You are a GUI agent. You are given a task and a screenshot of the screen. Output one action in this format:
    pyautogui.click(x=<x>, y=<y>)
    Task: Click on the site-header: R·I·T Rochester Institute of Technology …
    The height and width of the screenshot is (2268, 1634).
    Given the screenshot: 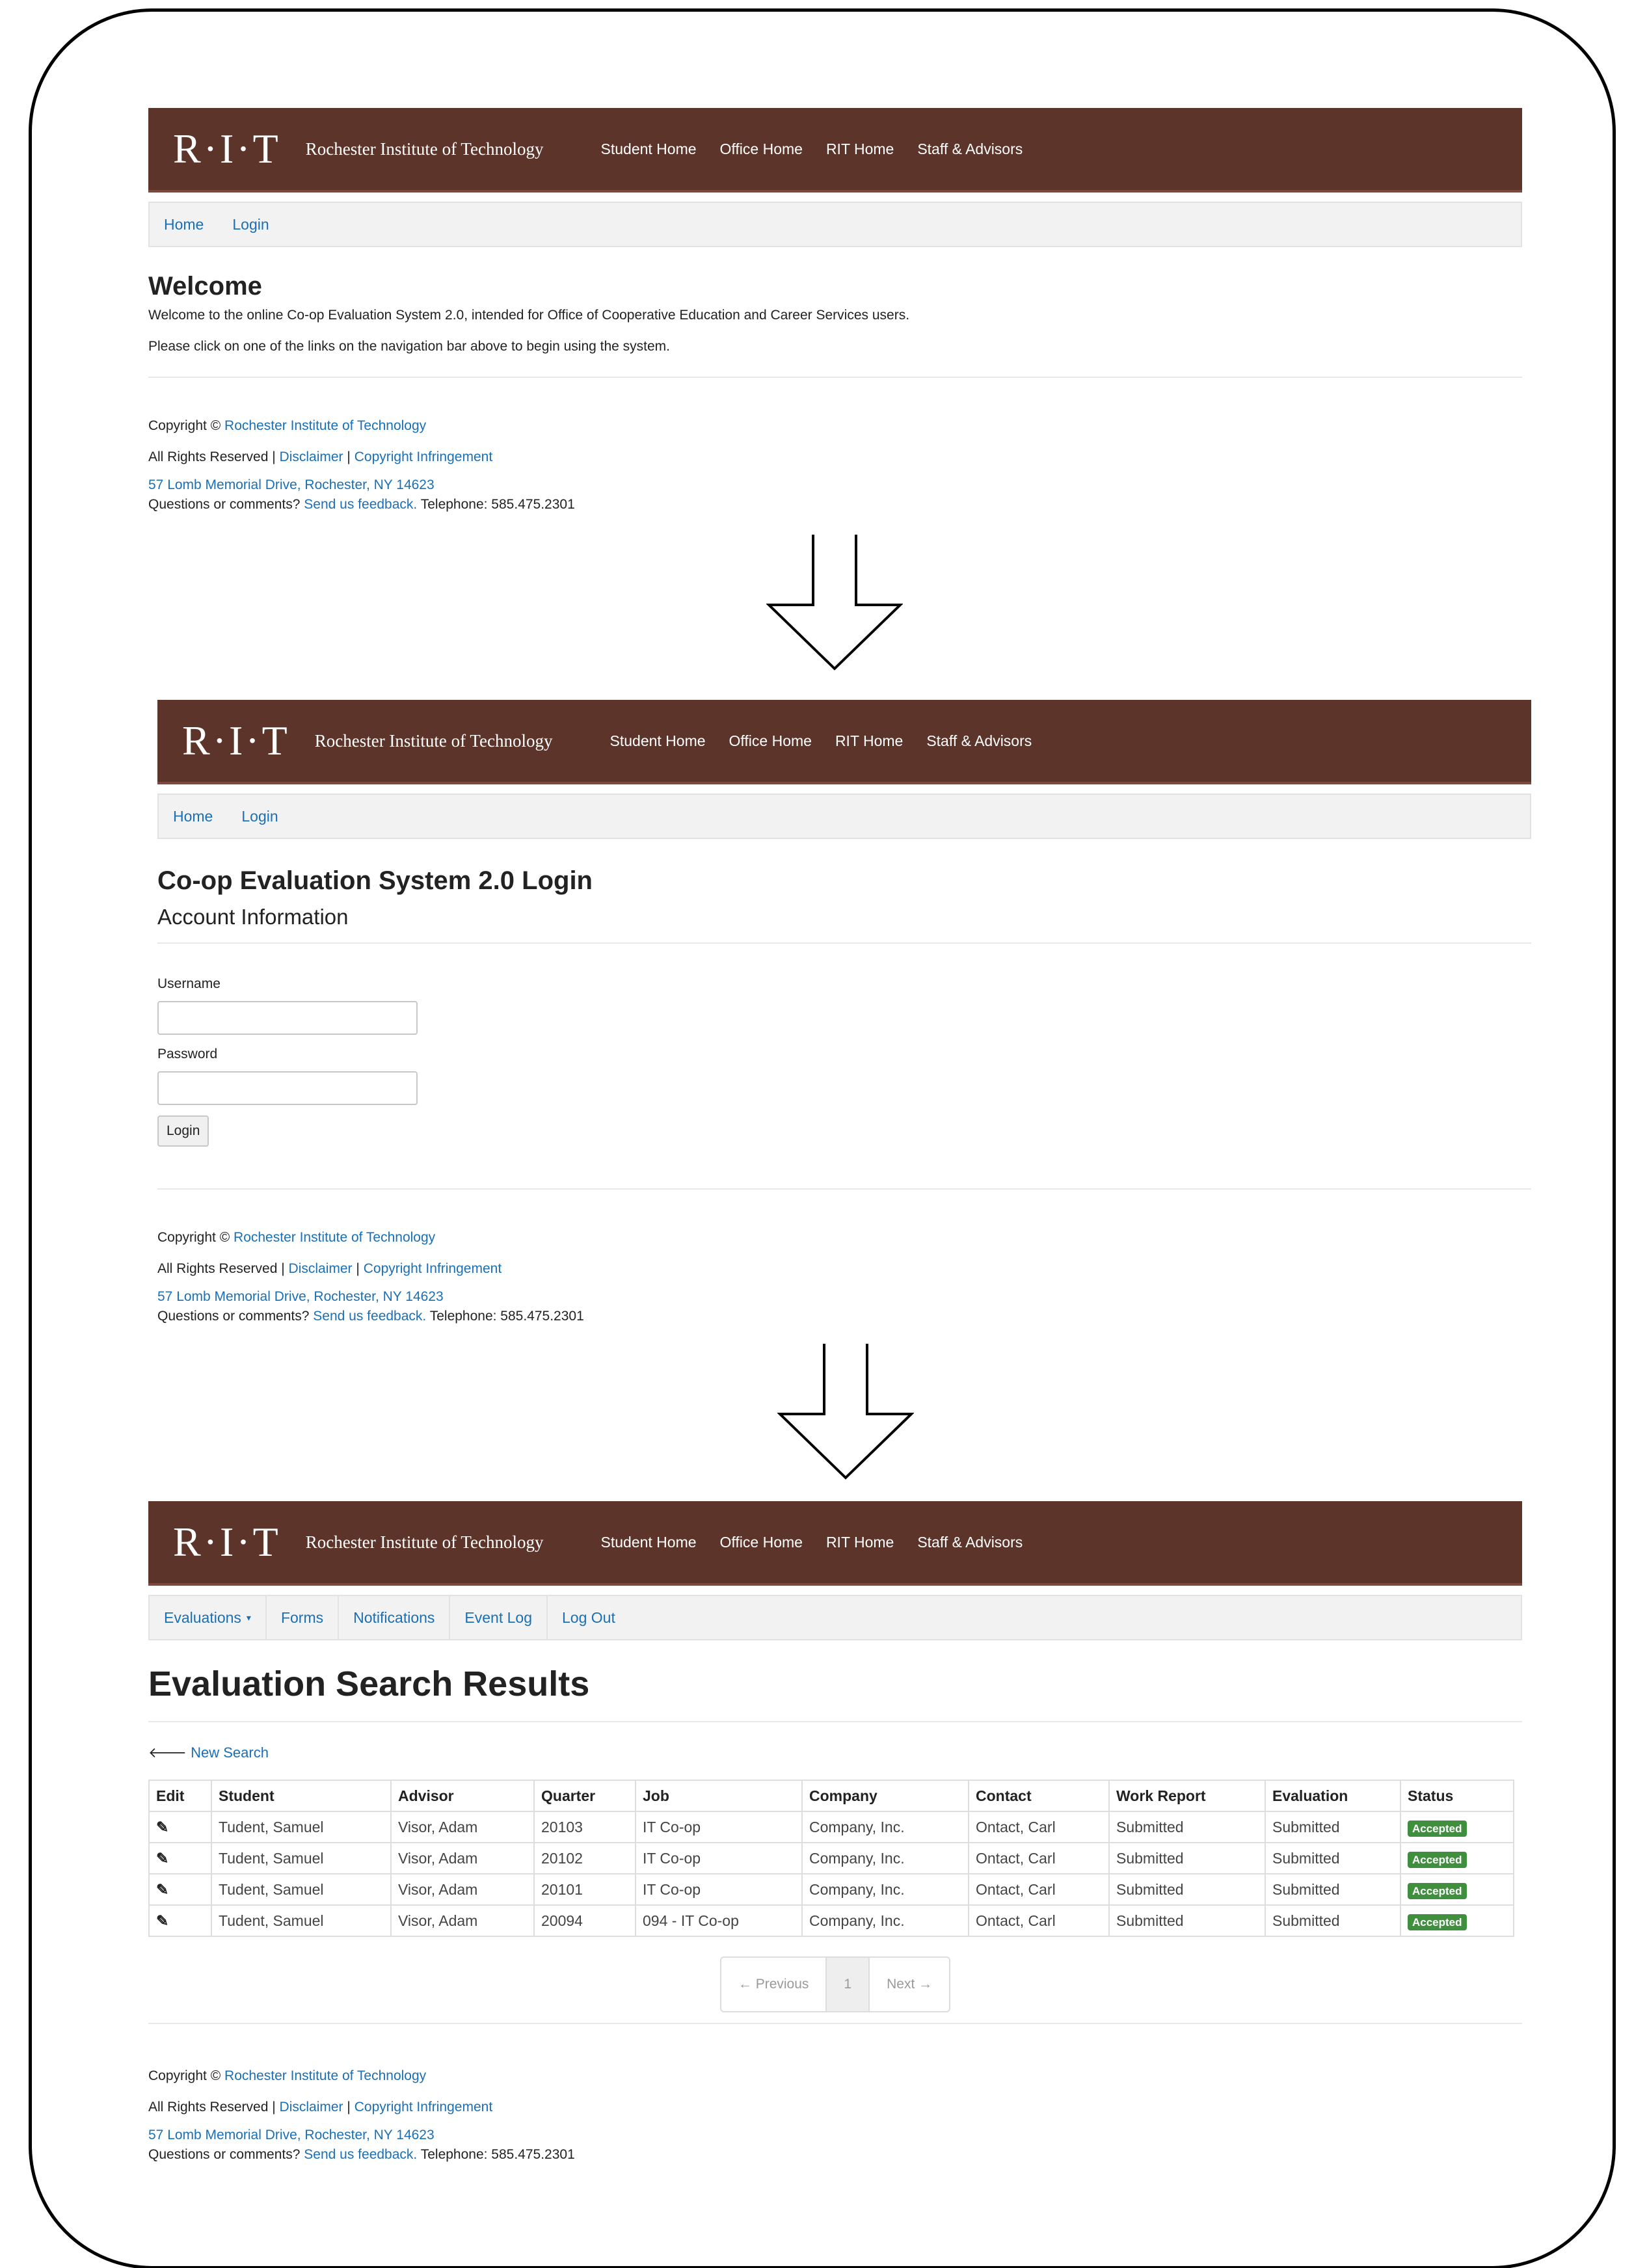 What is the action you would take?
    pyautogui.click(x=844, y=742)
    